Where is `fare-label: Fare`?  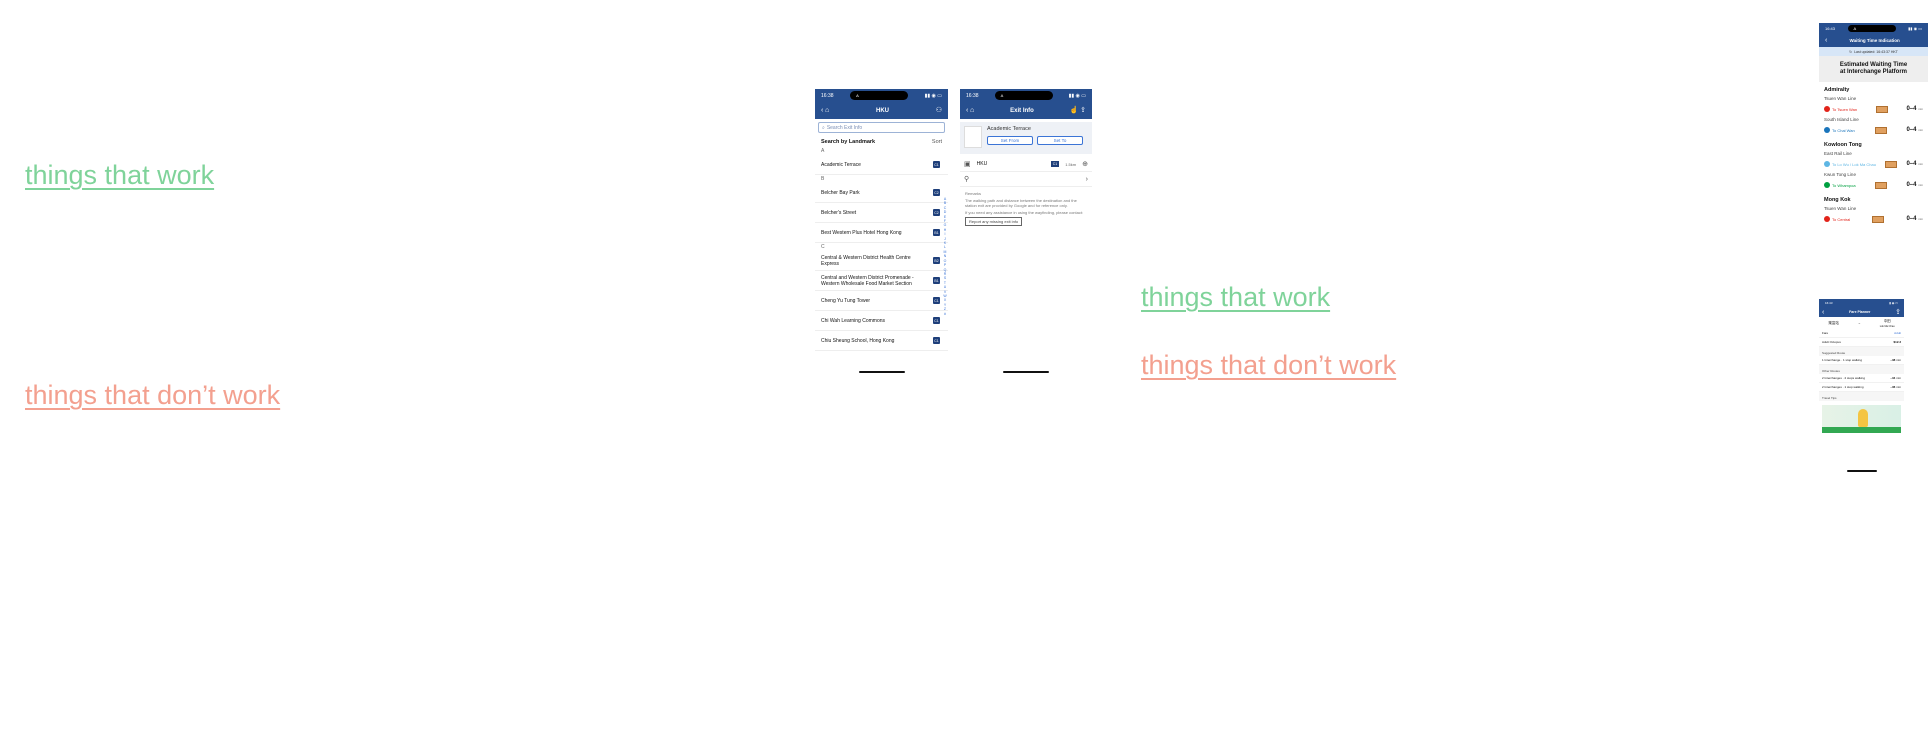 fare-label: Fare is located at coordinates (1825, 333).